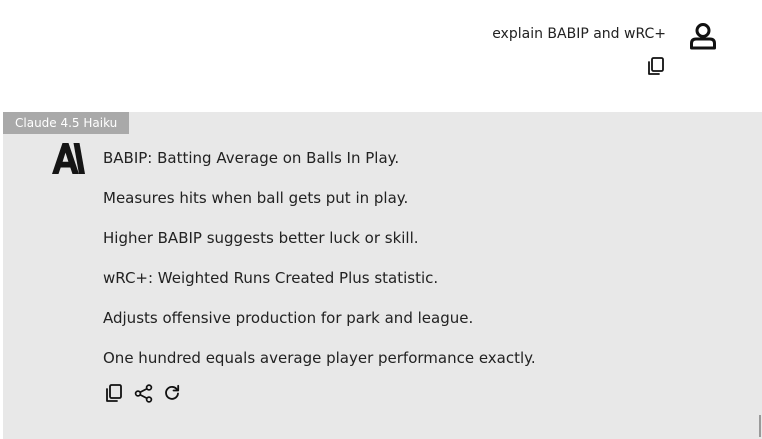 This screenshot has height=439, width=762. I want to click on regenerate-button, so click(172, 393).